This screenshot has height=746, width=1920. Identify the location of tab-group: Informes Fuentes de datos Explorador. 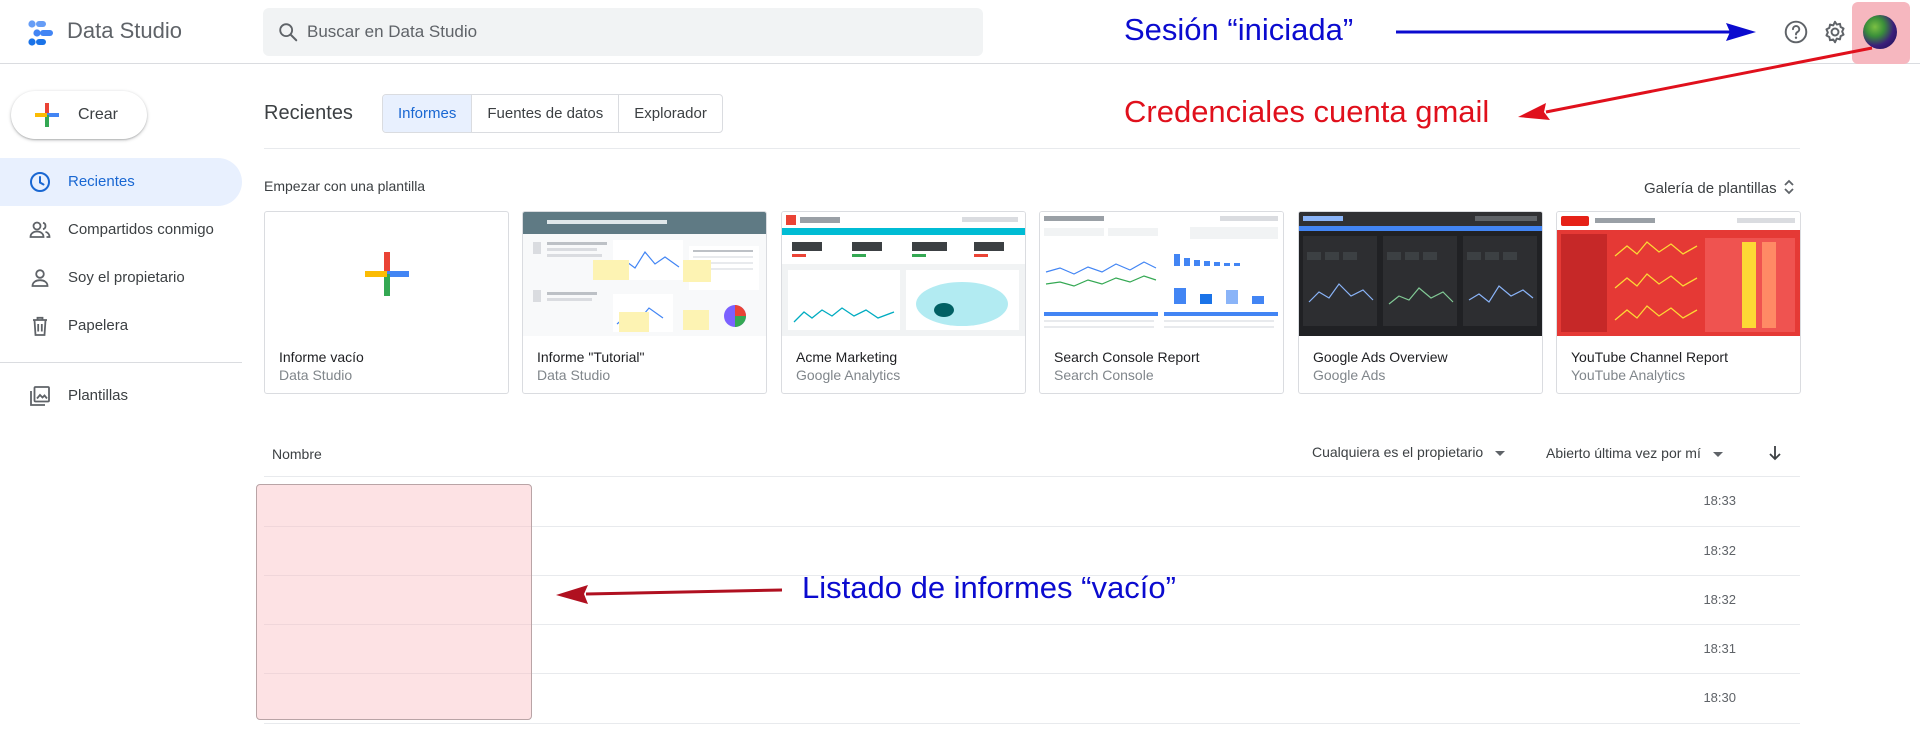
(552, 113).